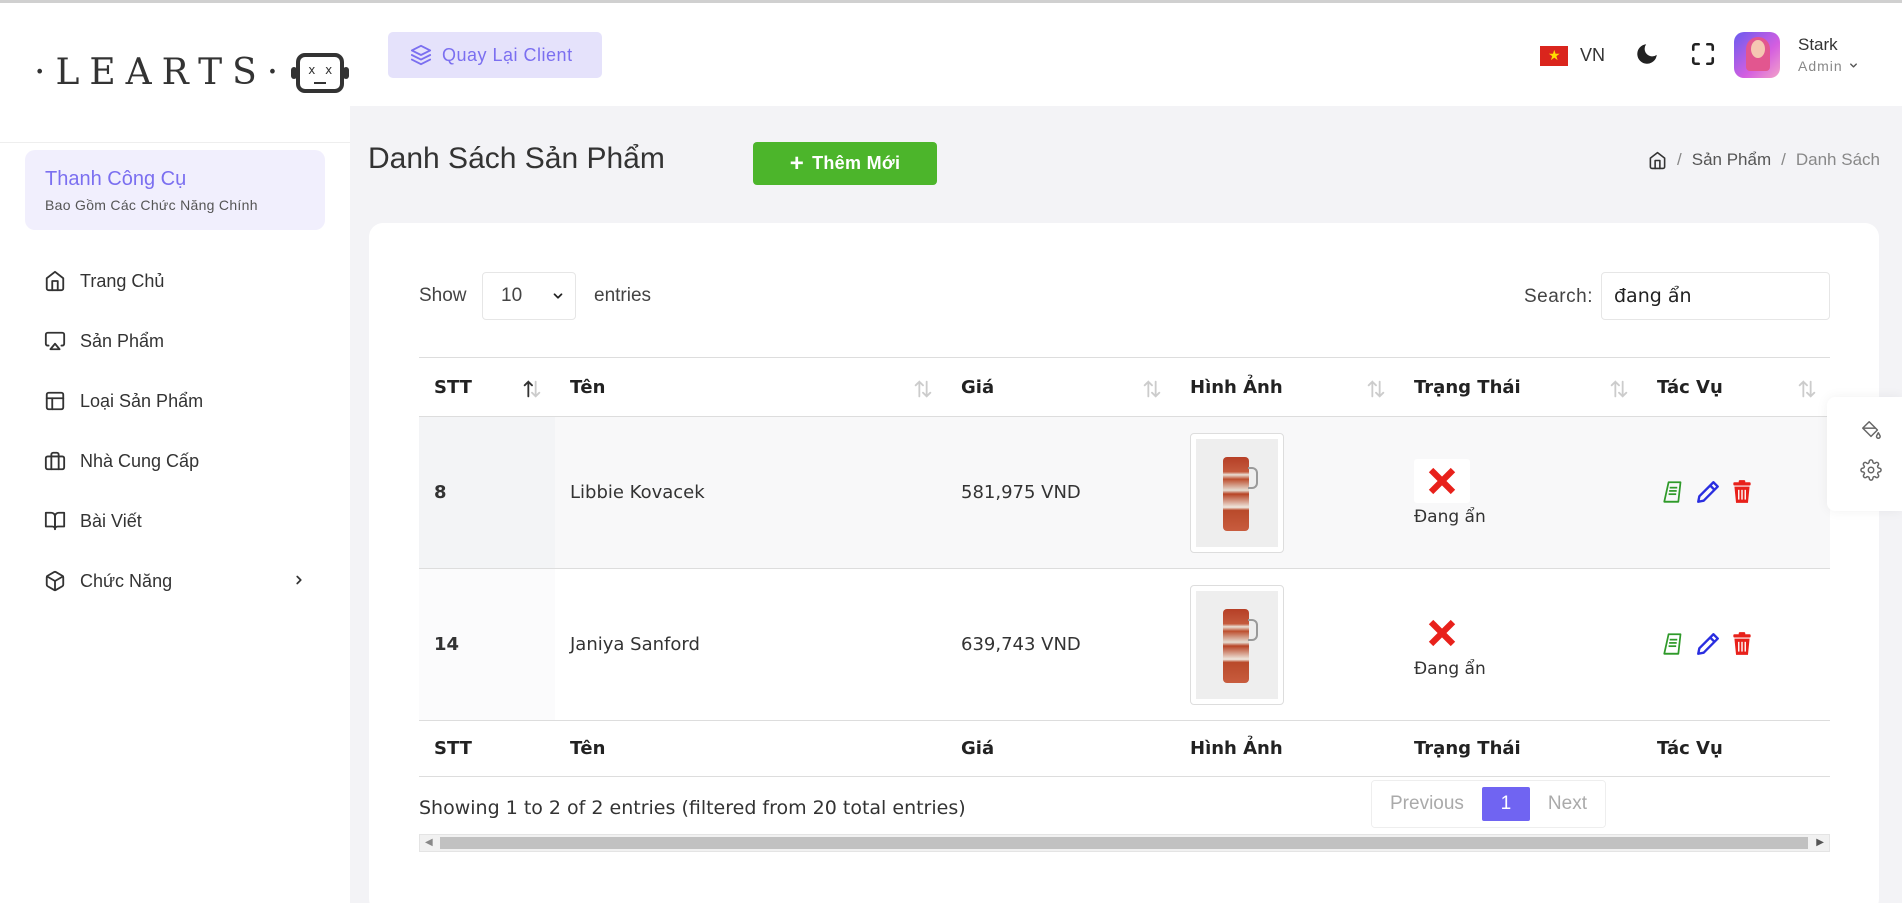  Describe the element at coordinates (299, 581) in the screenshot. I see `chevron-right-icon` at that location.